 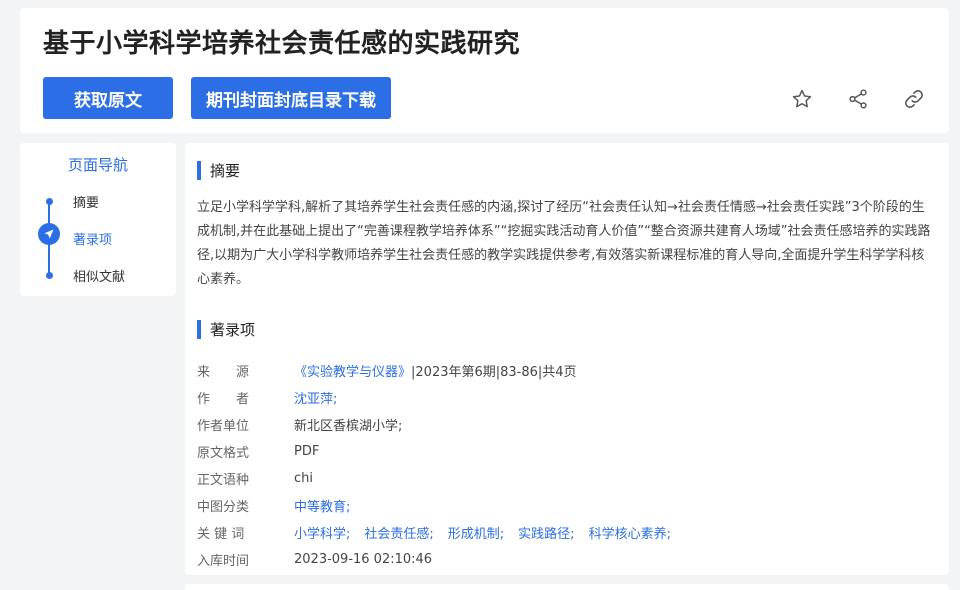 I want to click on nav-active-marker, so click(x=49, y=234).